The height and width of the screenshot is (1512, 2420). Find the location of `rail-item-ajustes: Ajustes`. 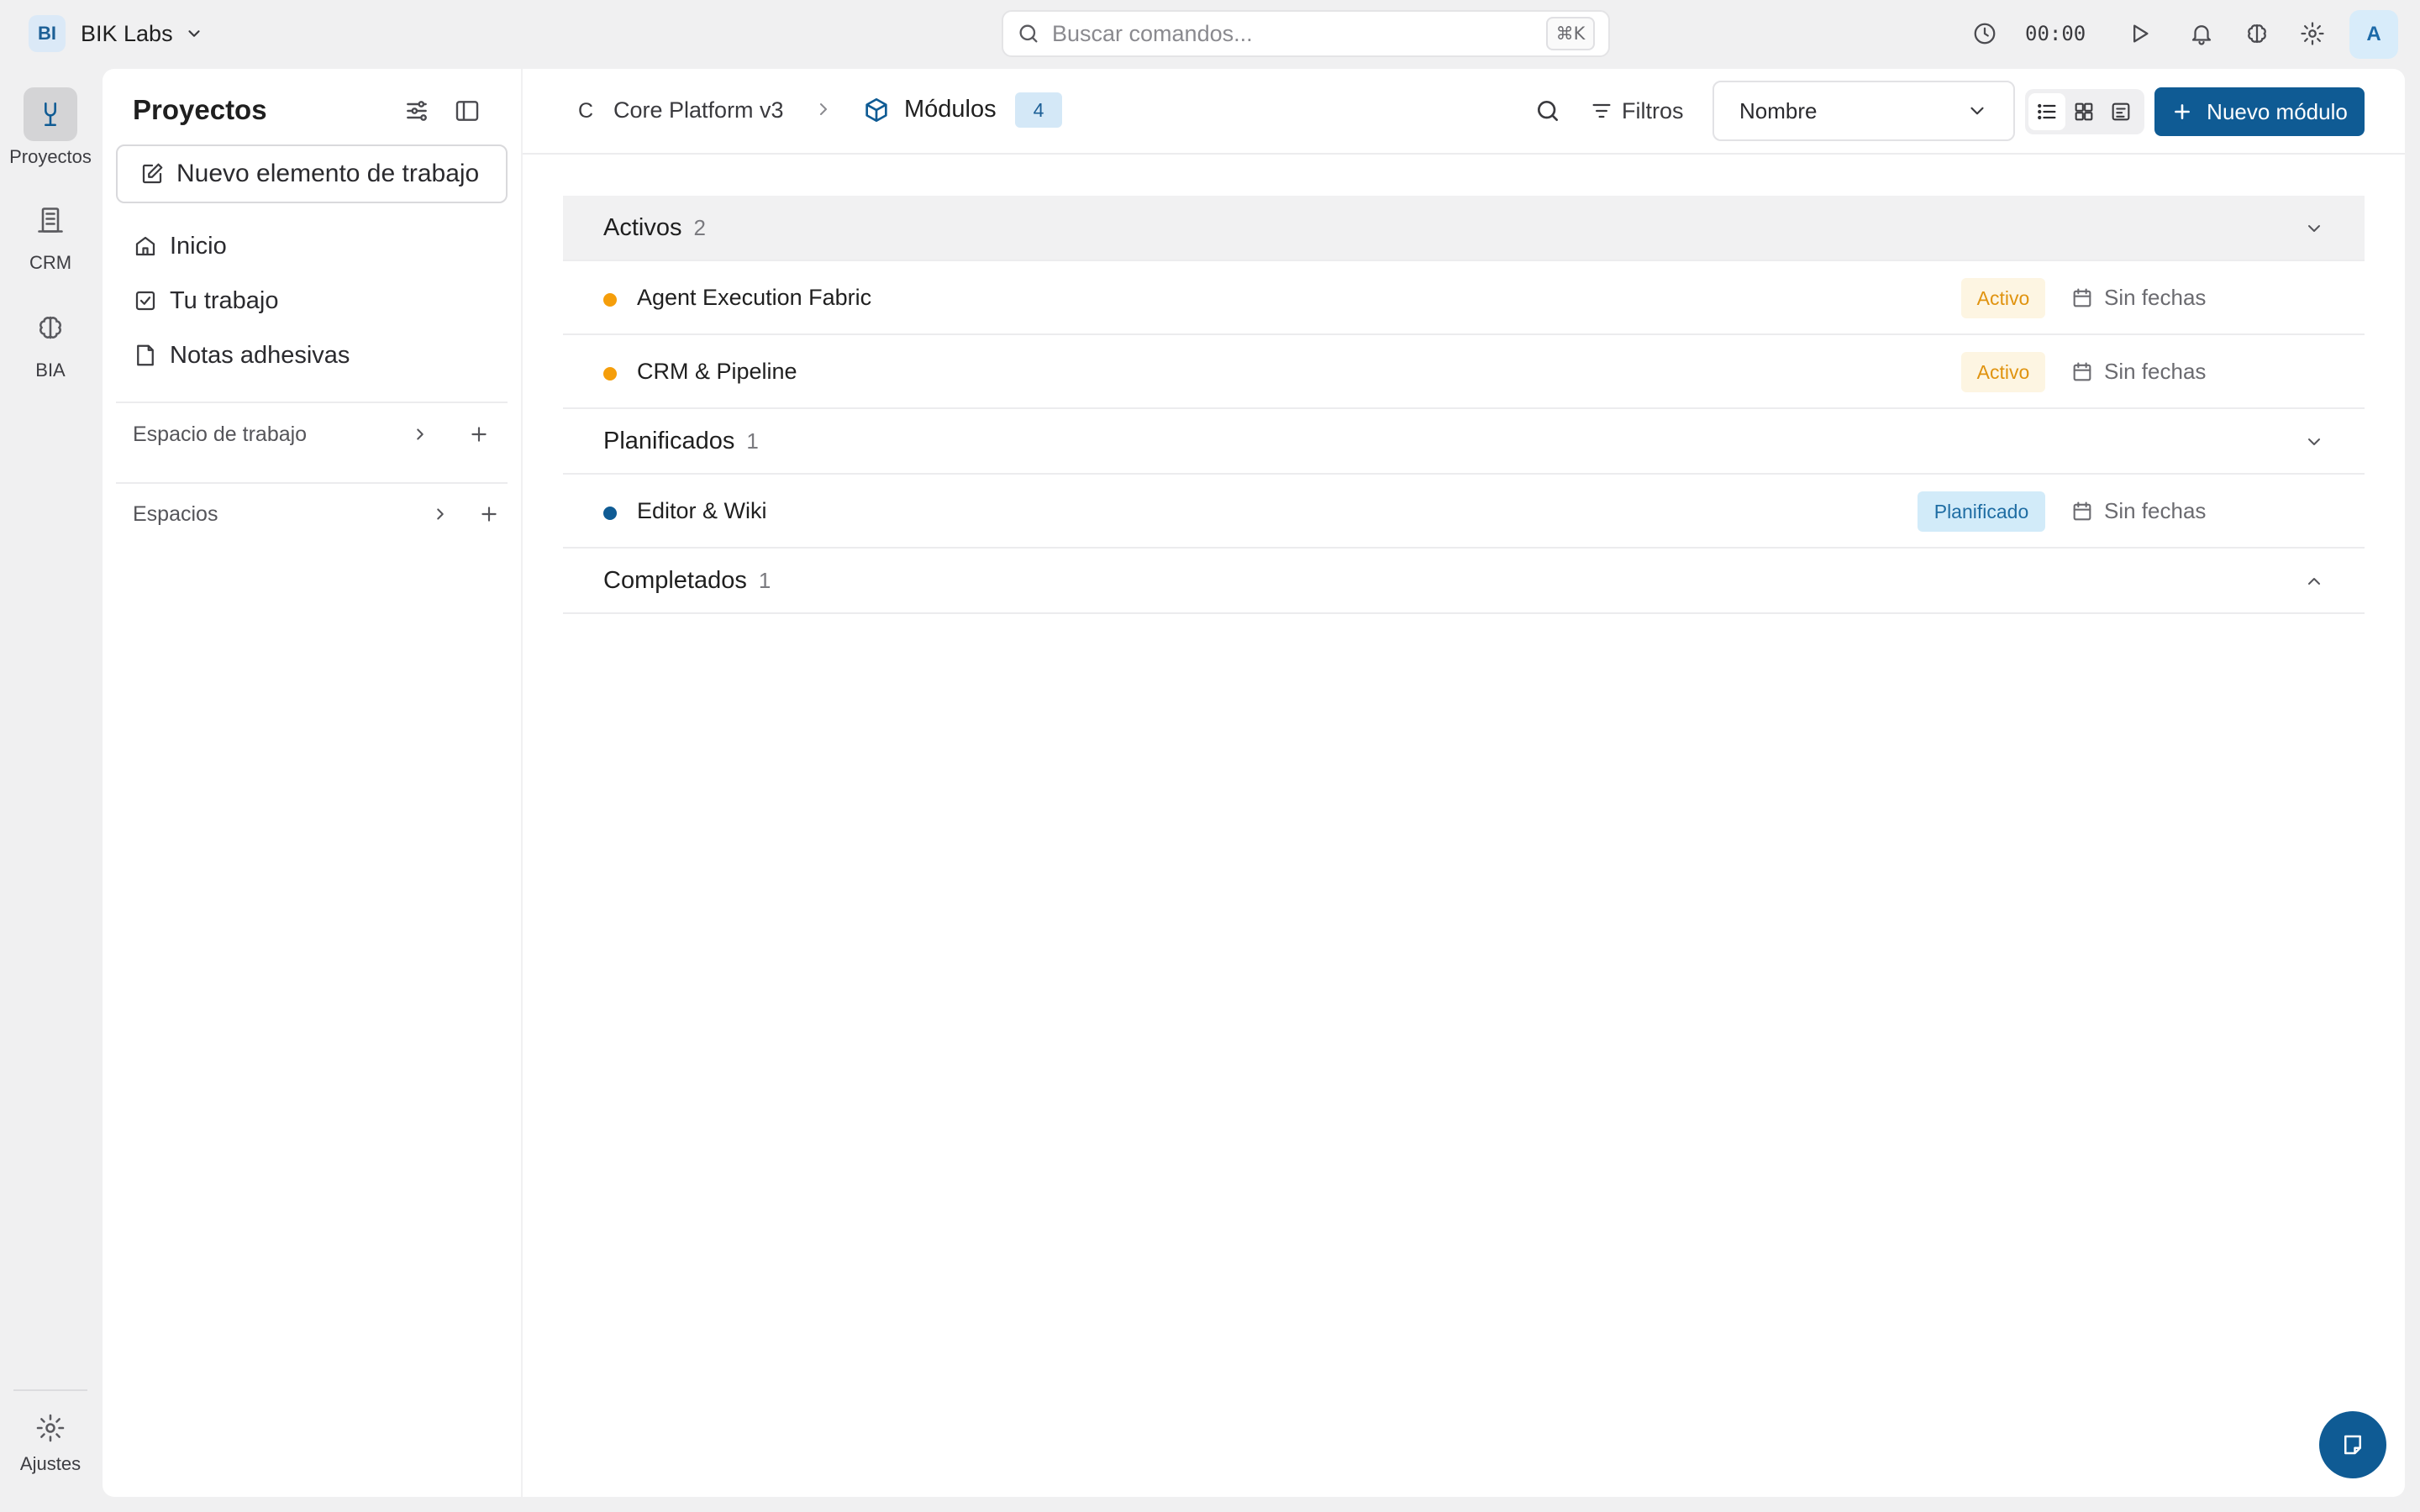

rail-item-ajustes: Ajustes is located at coordinates (51, 1441).